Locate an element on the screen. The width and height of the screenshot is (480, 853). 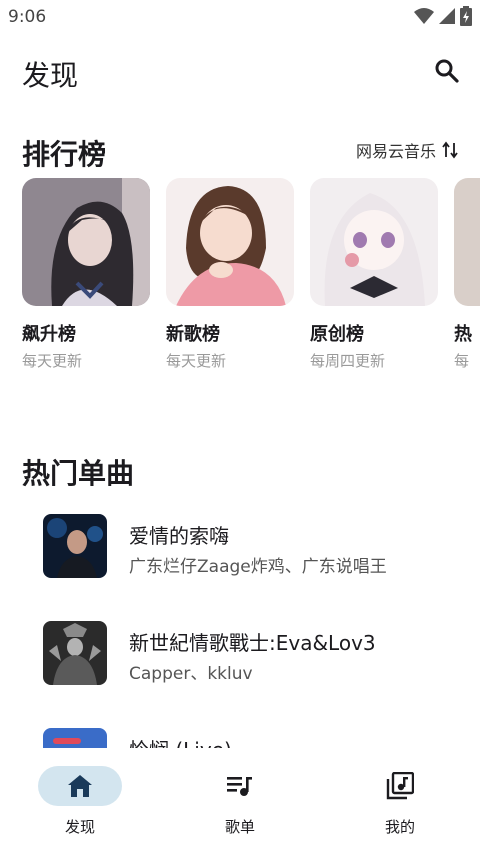
battery-icon is located at coordinates (466, 16).